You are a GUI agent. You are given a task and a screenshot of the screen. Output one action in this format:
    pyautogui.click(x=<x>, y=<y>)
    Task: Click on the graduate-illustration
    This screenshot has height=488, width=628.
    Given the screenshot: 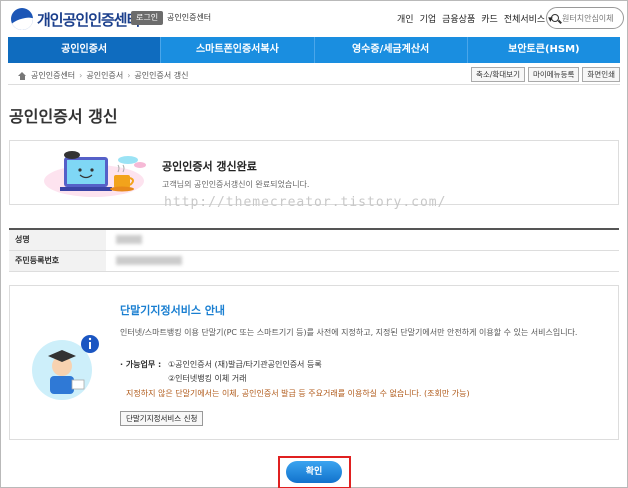 What is the action you would take?
    pyautogui.click(x=65, y=367)
    